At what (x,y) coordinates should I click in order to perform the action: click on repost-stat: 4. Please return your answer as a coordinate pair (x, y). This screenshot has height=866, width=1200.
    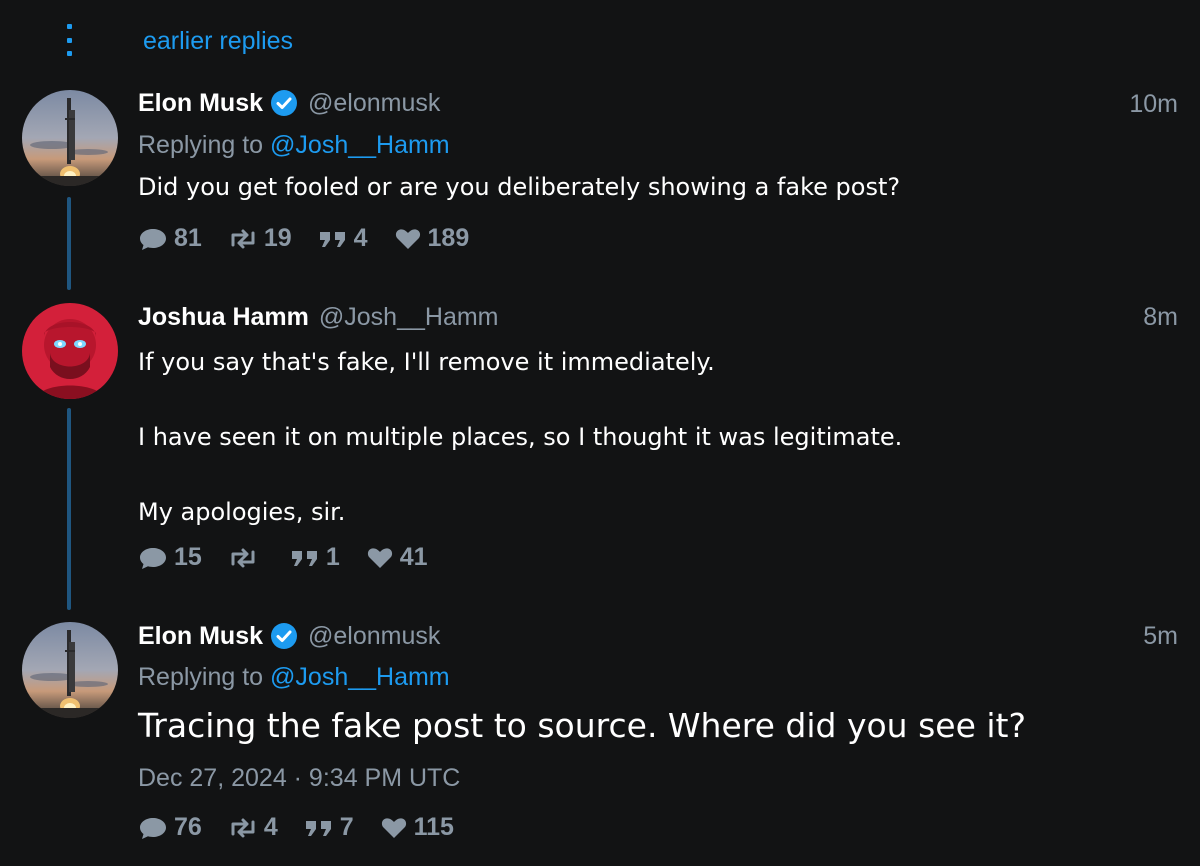
    Looking at the image, I should click on (253, 827).